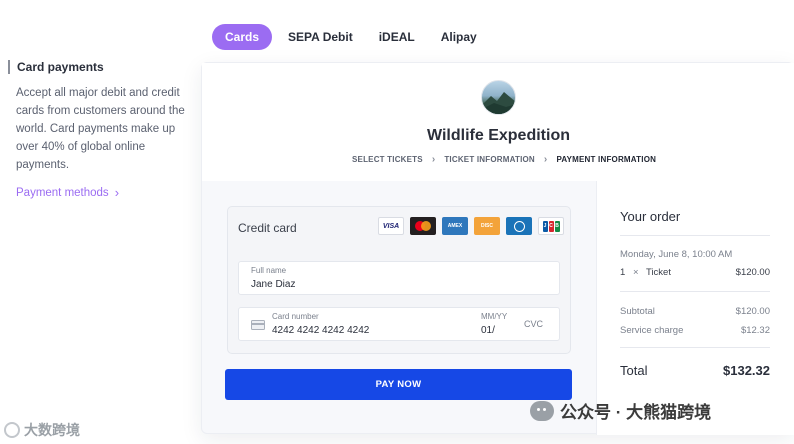  What do you see at coordinates (391, 226) in the screenshot?
I see `visa-icon: VISA` at bounding box center [391, 226].